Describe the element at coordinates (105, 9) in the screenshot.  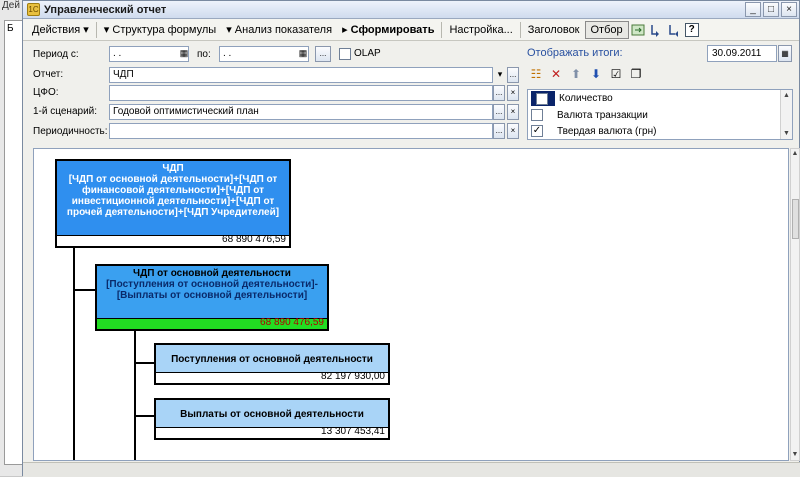
I see `window-title: Управленческий отчет` at that location.